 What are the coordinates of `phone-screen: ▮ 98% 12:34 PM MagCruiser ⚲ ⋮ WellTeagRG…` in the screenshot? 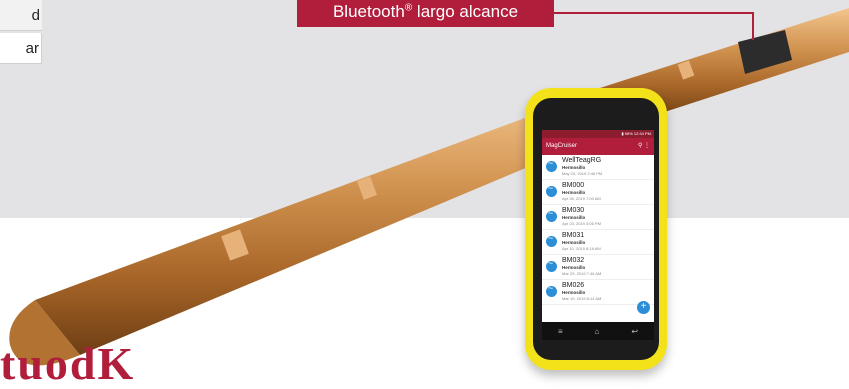 It's located at (598, 235).